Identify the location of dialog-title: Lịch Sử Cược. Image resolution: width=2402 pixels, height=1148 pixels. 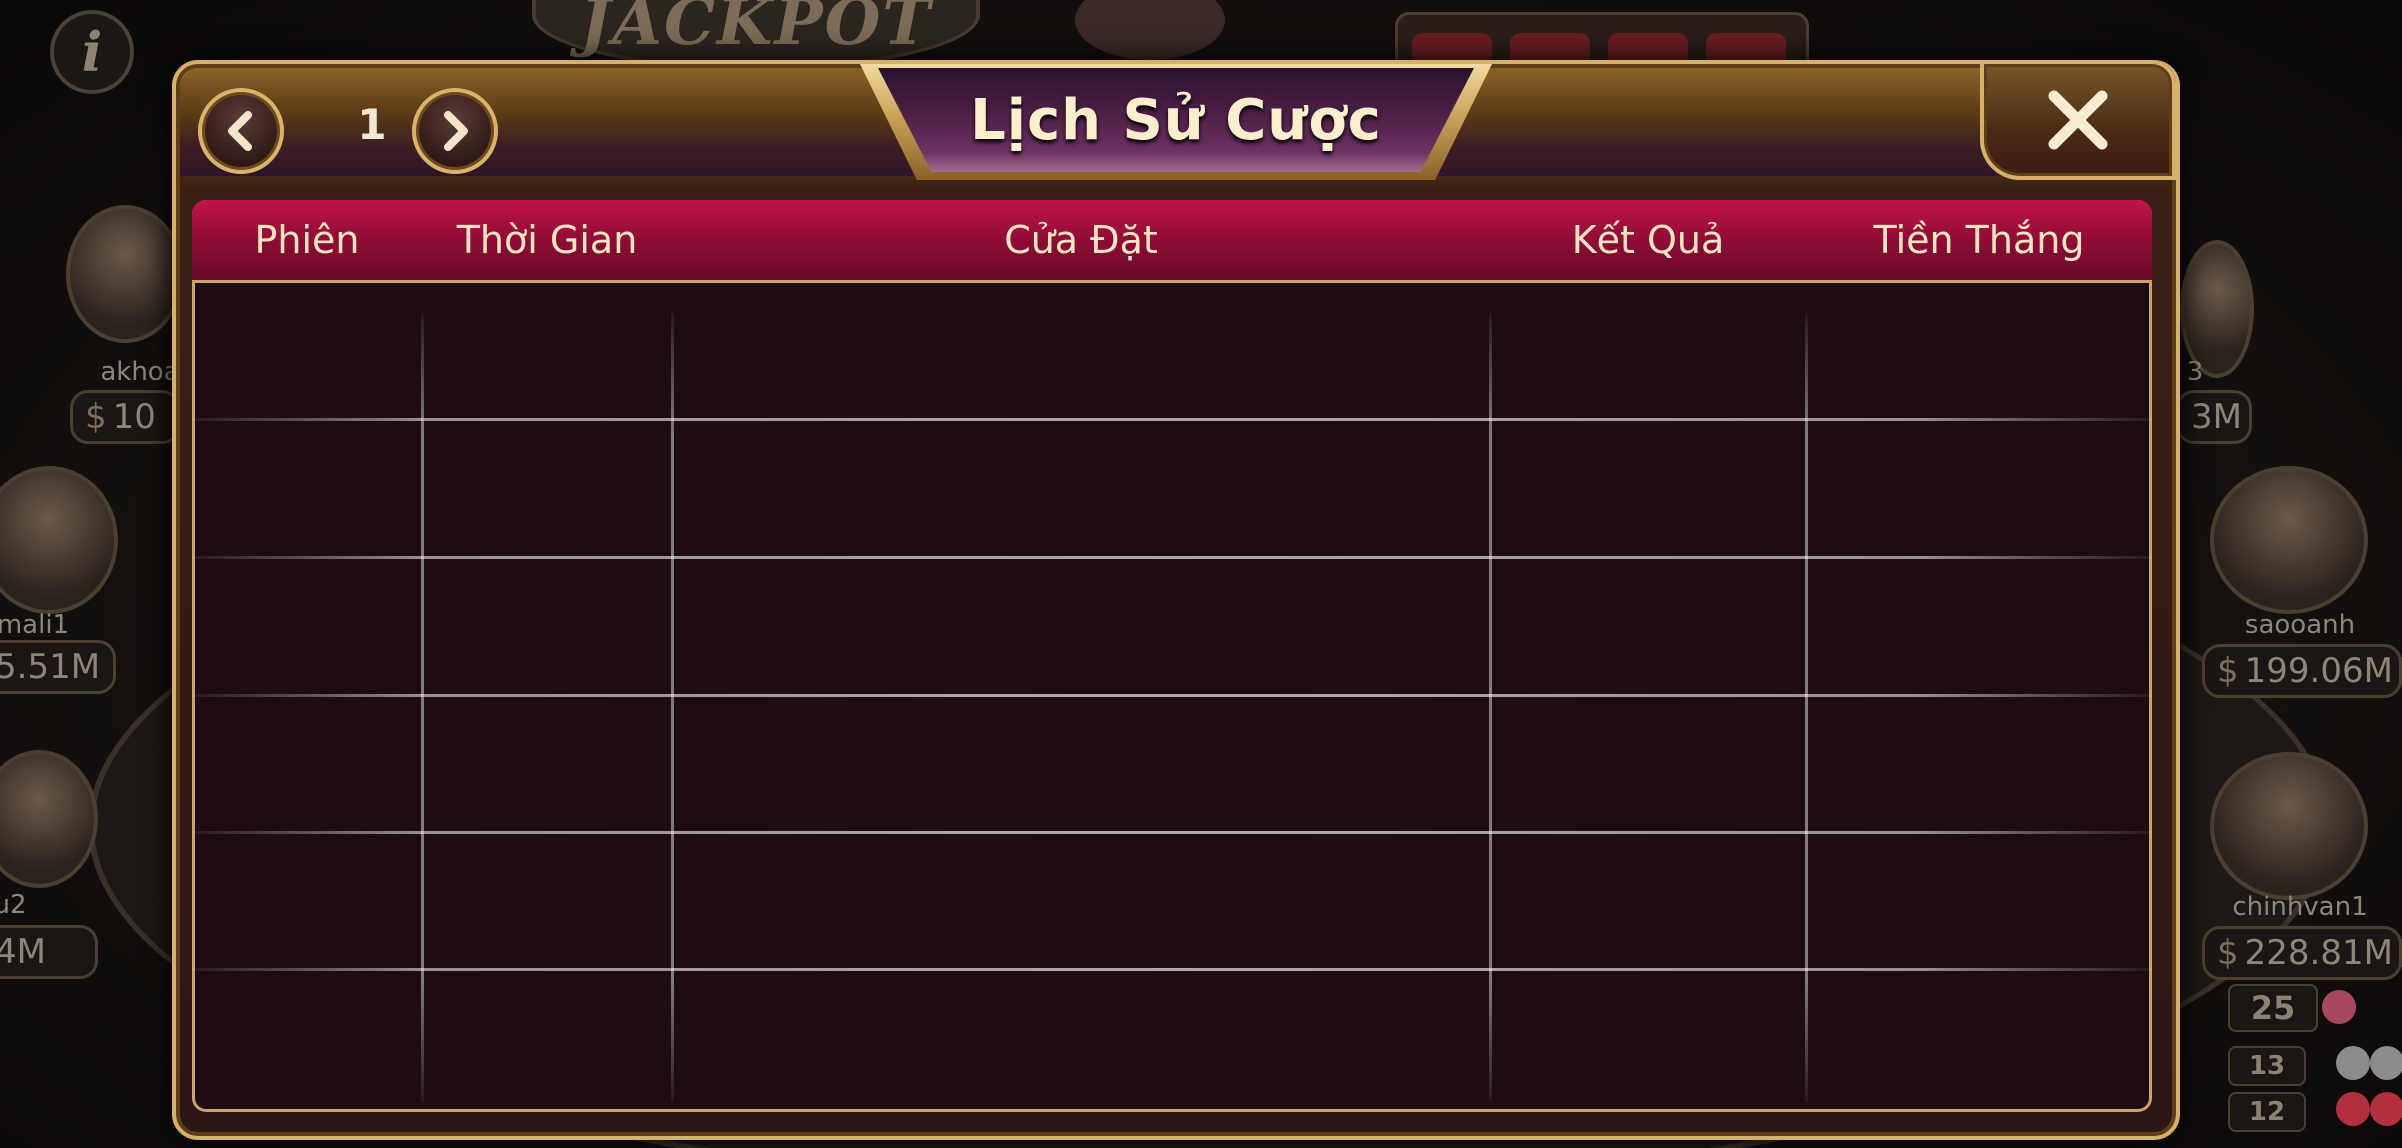
(1176, 120).